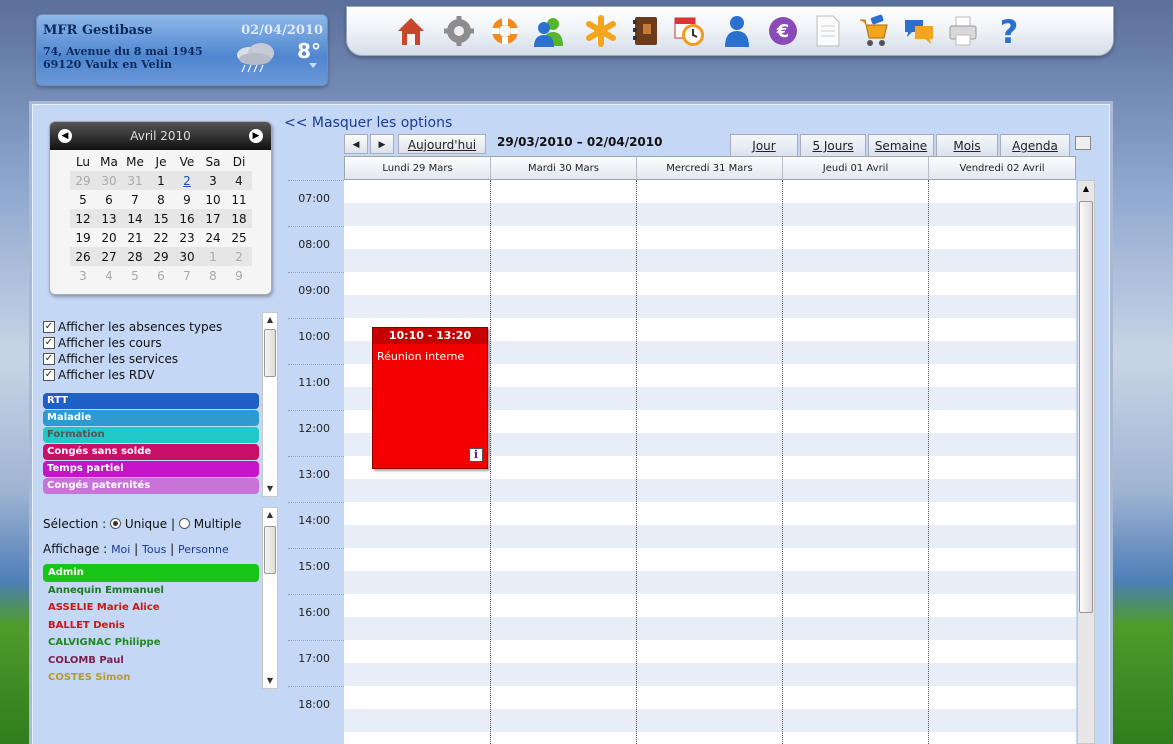 This screenshot has height=744, width=1173. I want to click on dropdown-arrow-icon, so click(313, 65).